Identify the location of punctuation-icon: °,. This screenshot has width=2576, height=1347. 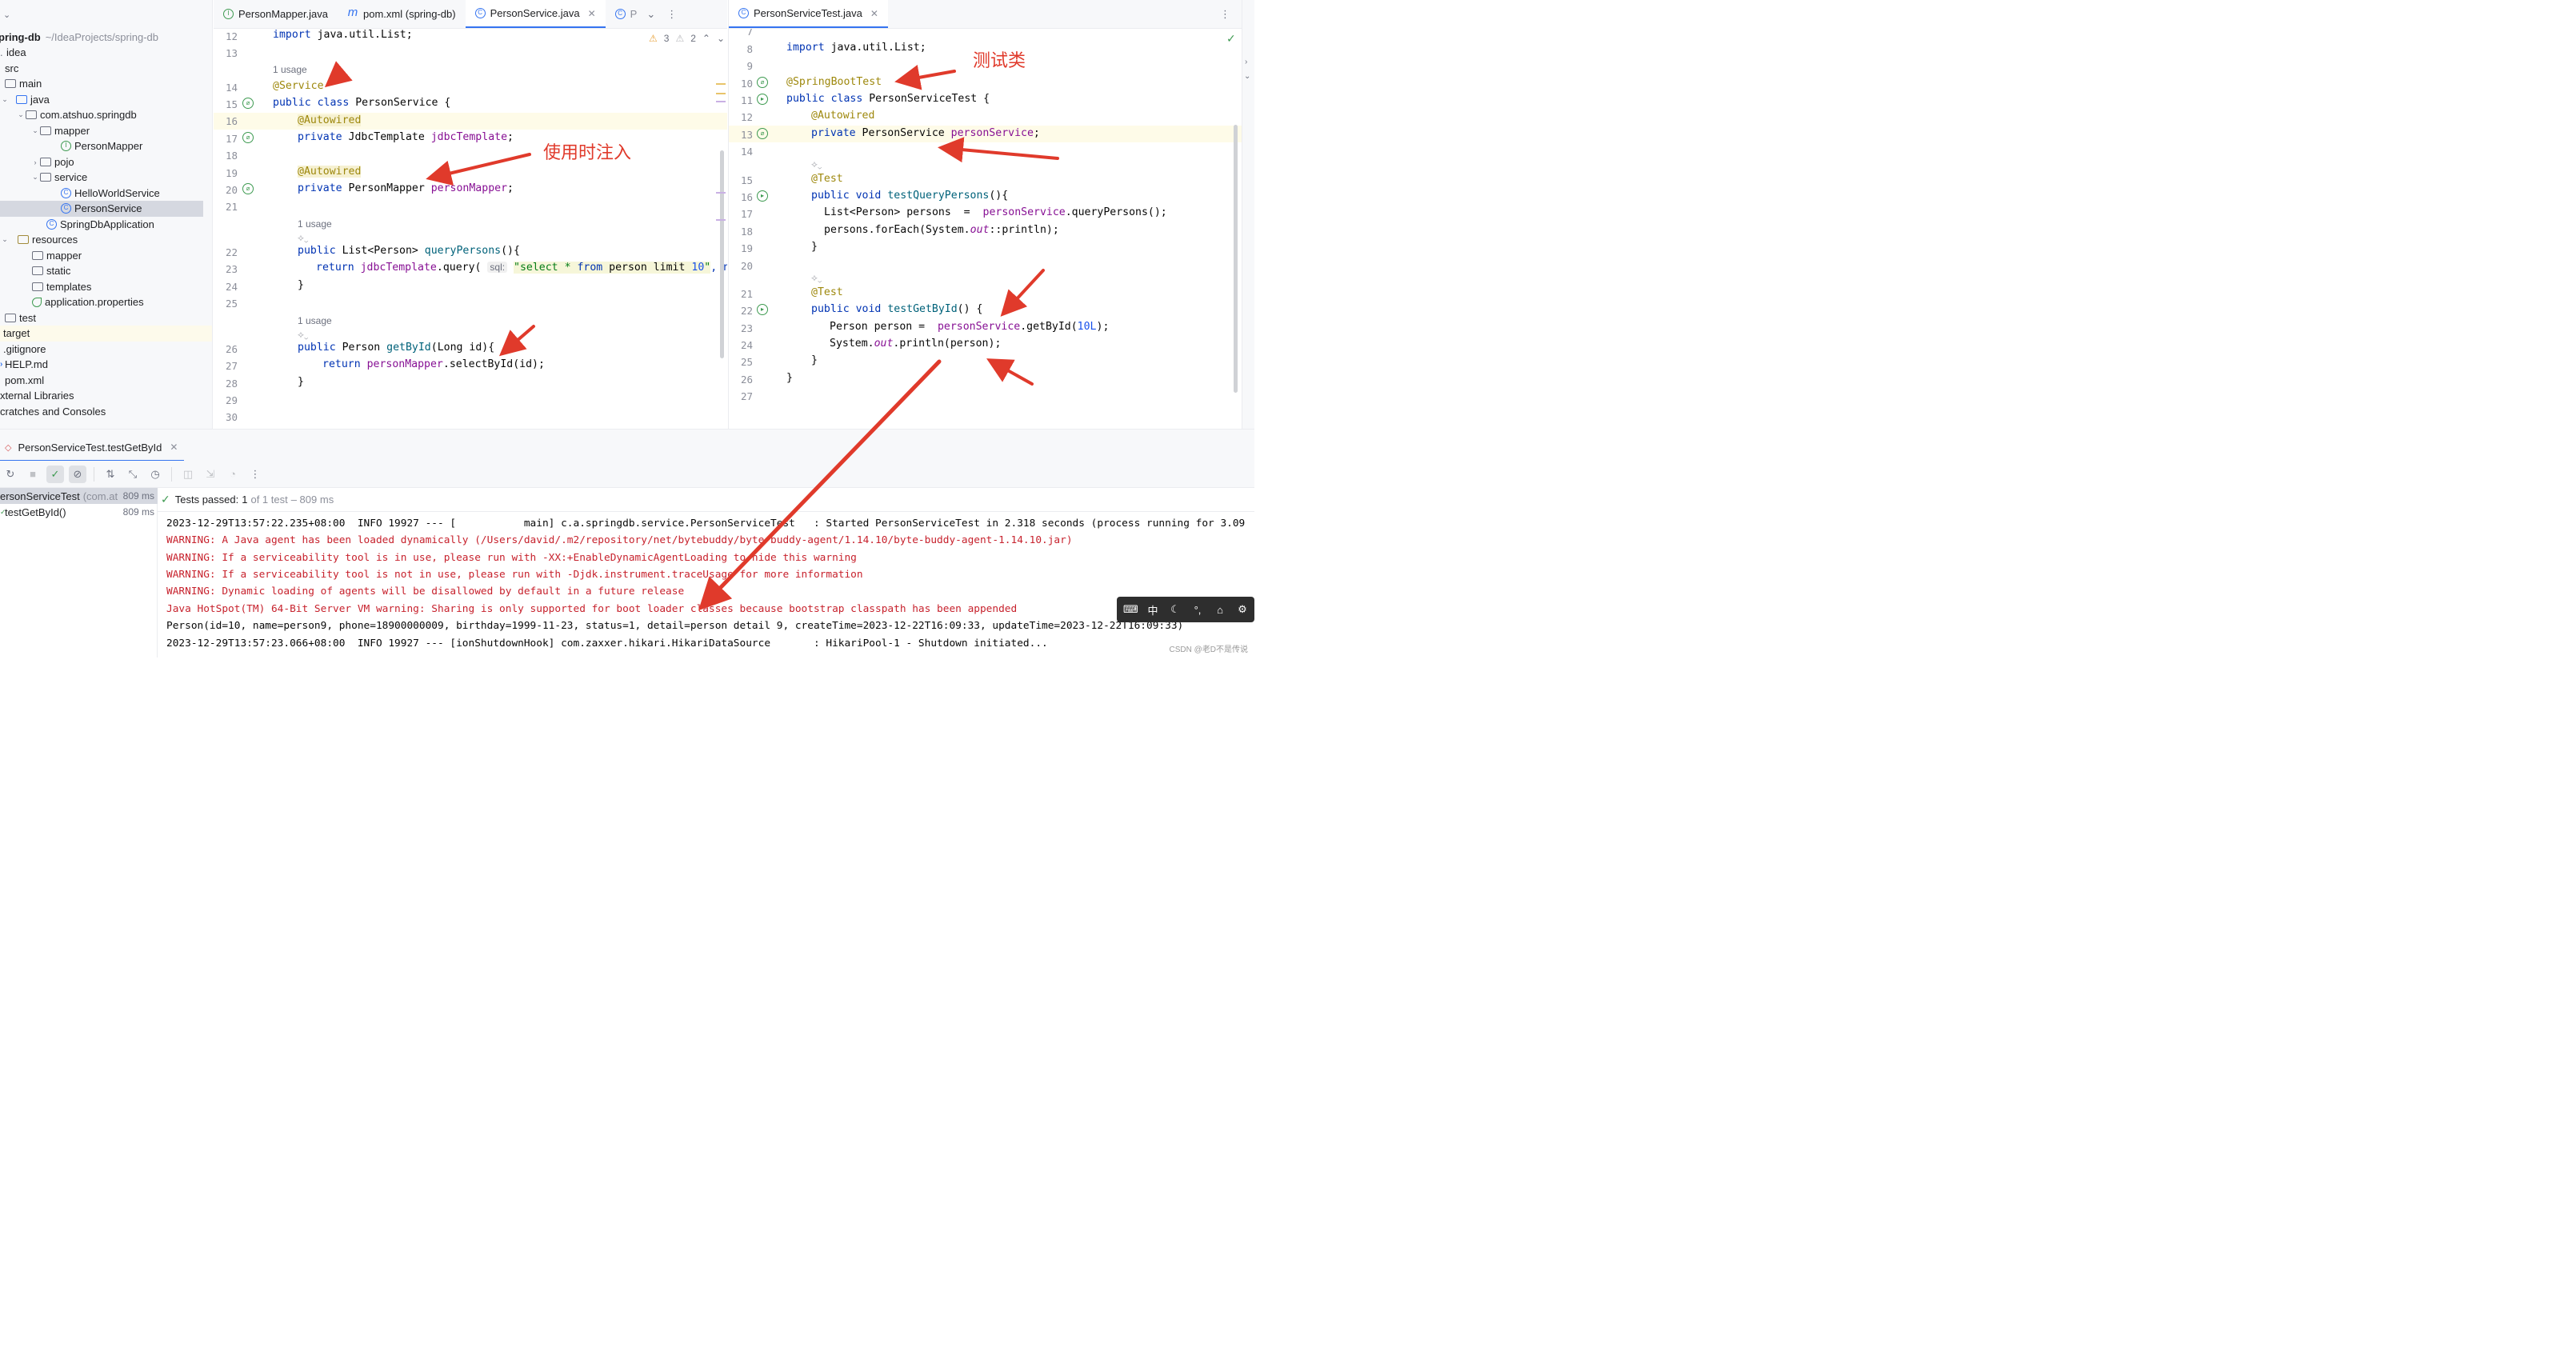
(1197, 610).